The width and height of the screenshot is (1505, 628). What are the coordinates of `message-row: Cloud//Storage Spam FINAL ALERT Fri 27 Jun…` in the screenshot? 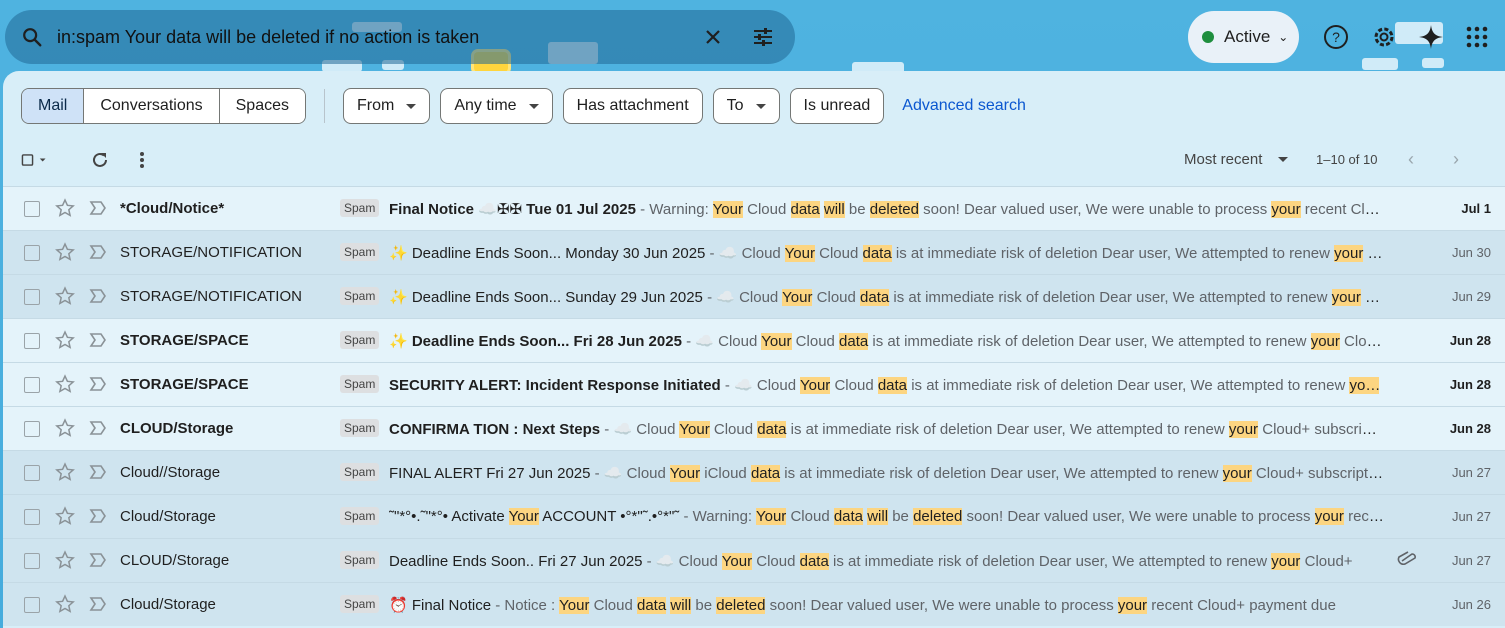 It's located at (754, 472).